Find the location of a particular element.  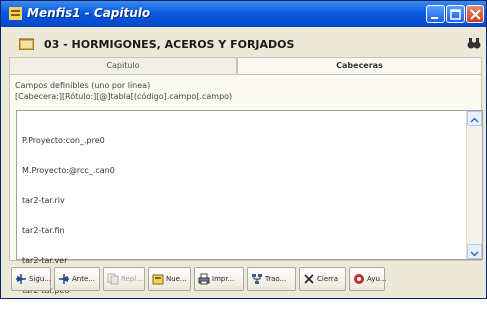

copy-icon is located at coordinates (113, 279).